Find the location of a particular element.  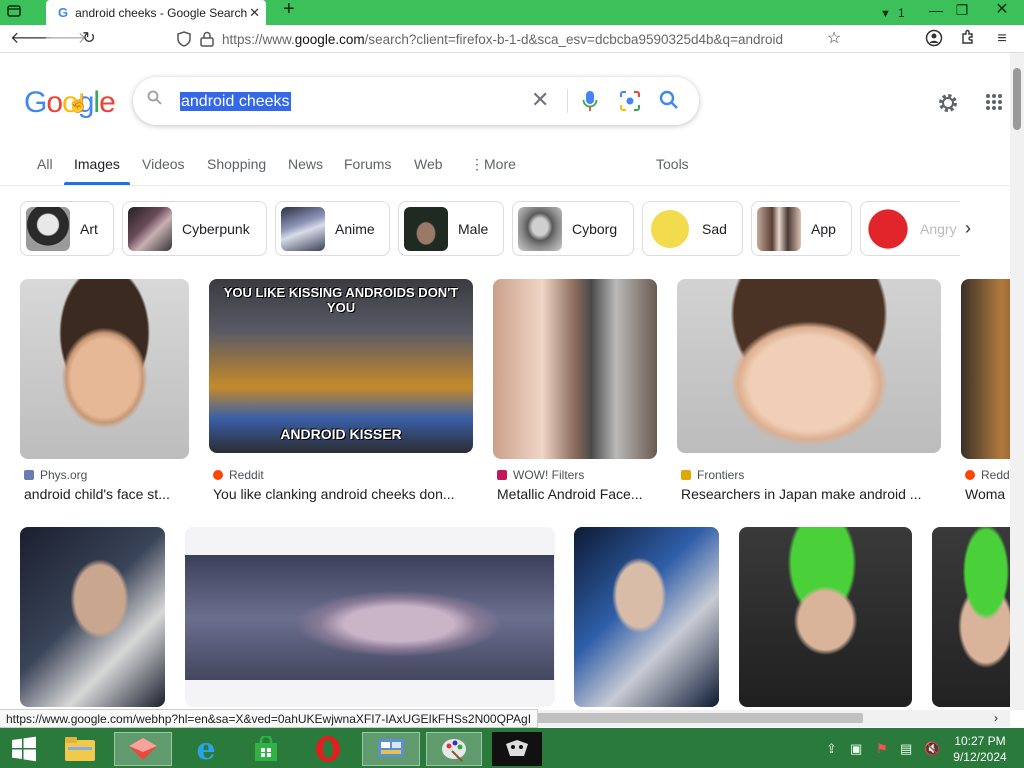

account-icon is located at coordinates (934, 39).